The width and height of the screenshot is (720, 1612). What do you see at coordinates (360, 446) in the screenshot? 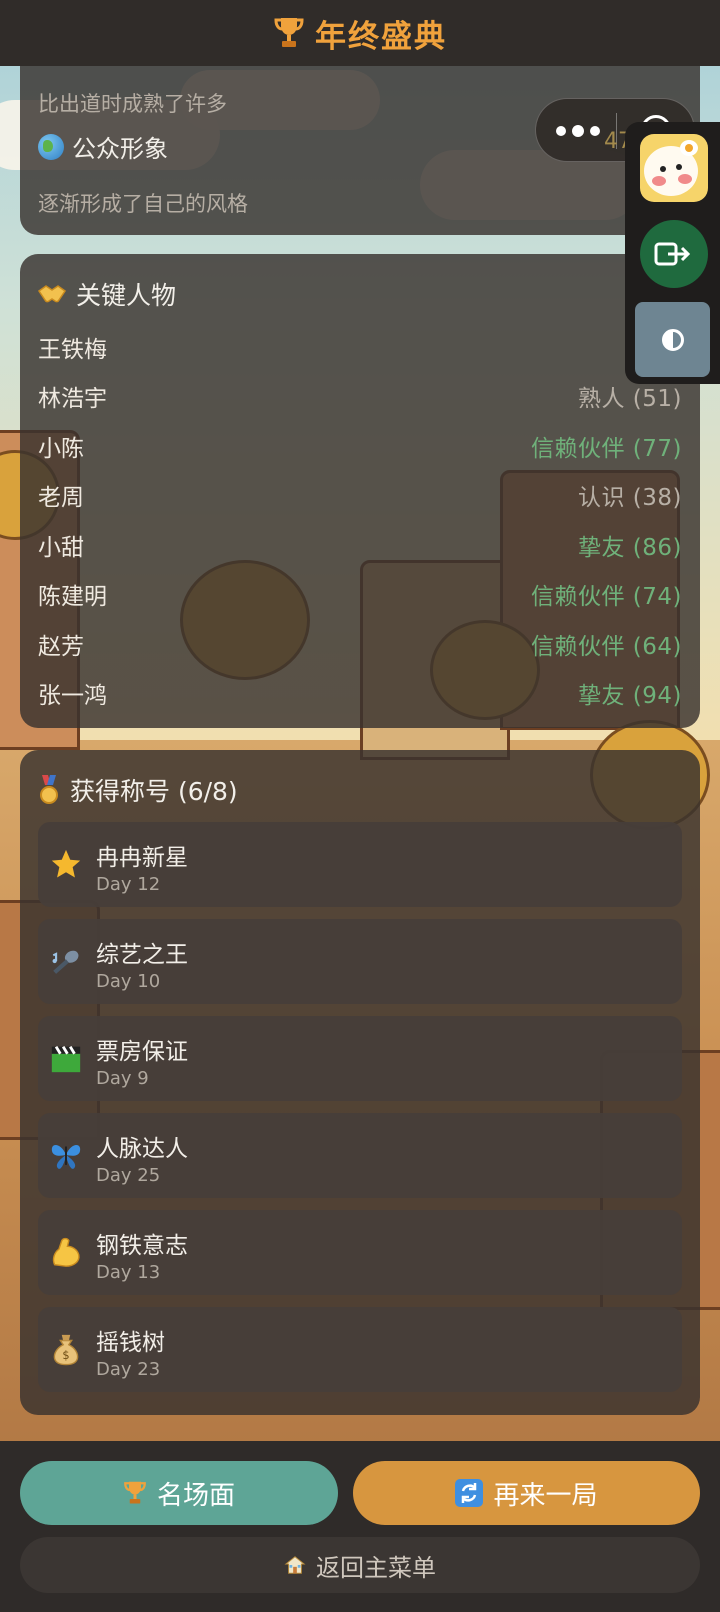
I see `person-row: 小陈 信赖伙伴 (77)` at bounding box center [360, 446].